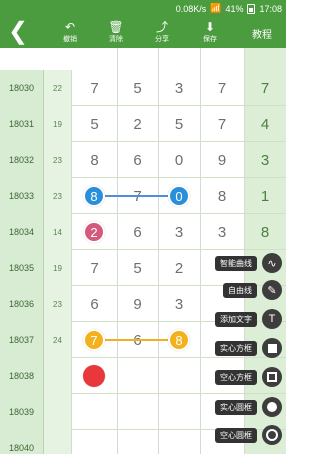 The height and width of the screenshot is (454, 320). What do you see at coordinates (179, 340) in the screenshot?
I see `orange-ball-marker: 8` at bounding box center [179, 340].